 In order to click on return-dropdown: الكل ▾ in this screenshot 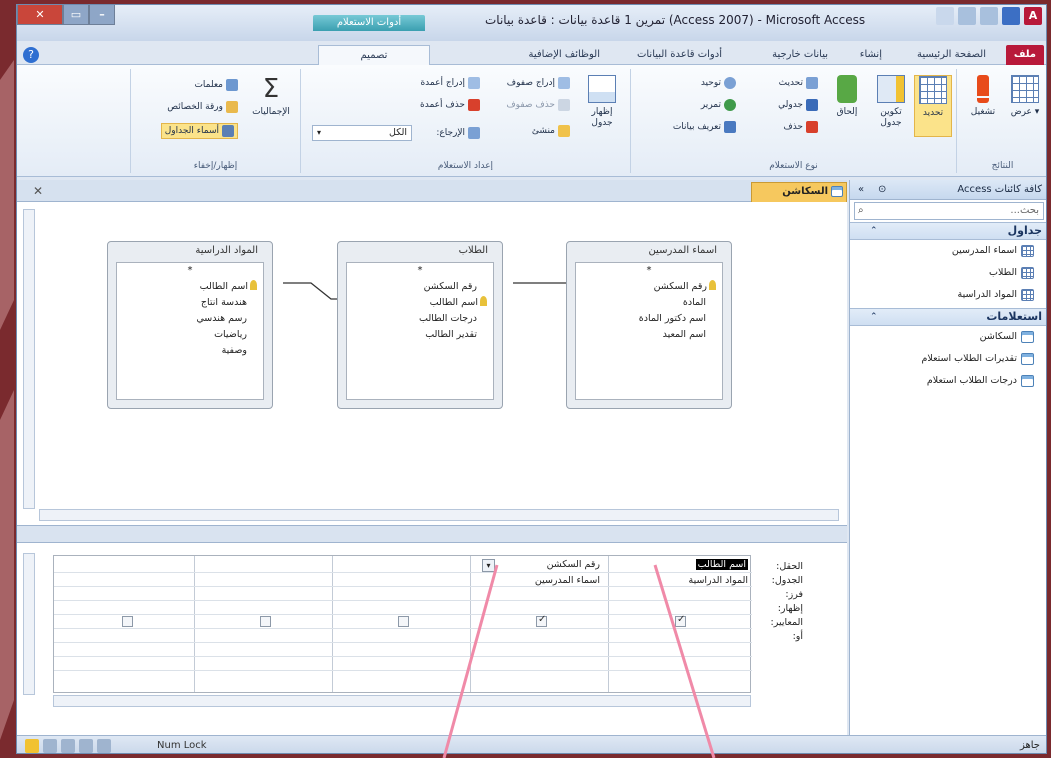, I will do `click(362, 133)`.